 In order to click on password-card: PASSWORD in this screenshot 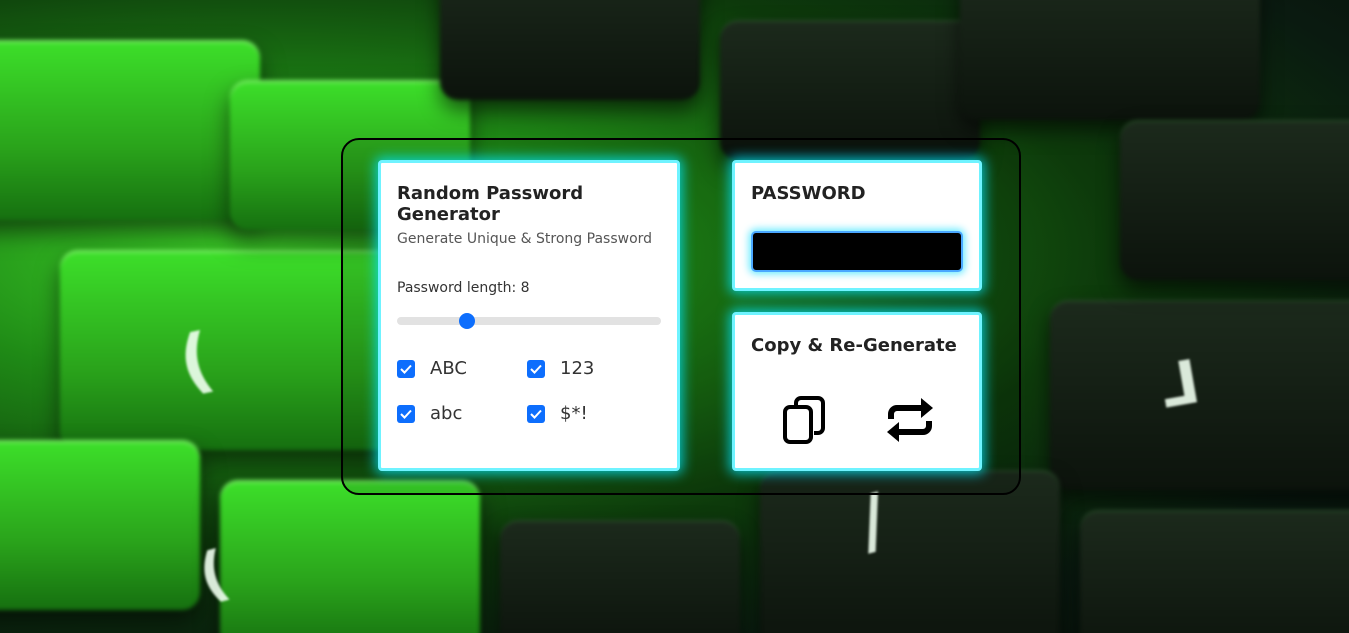, I will do `click(857, 225)`.